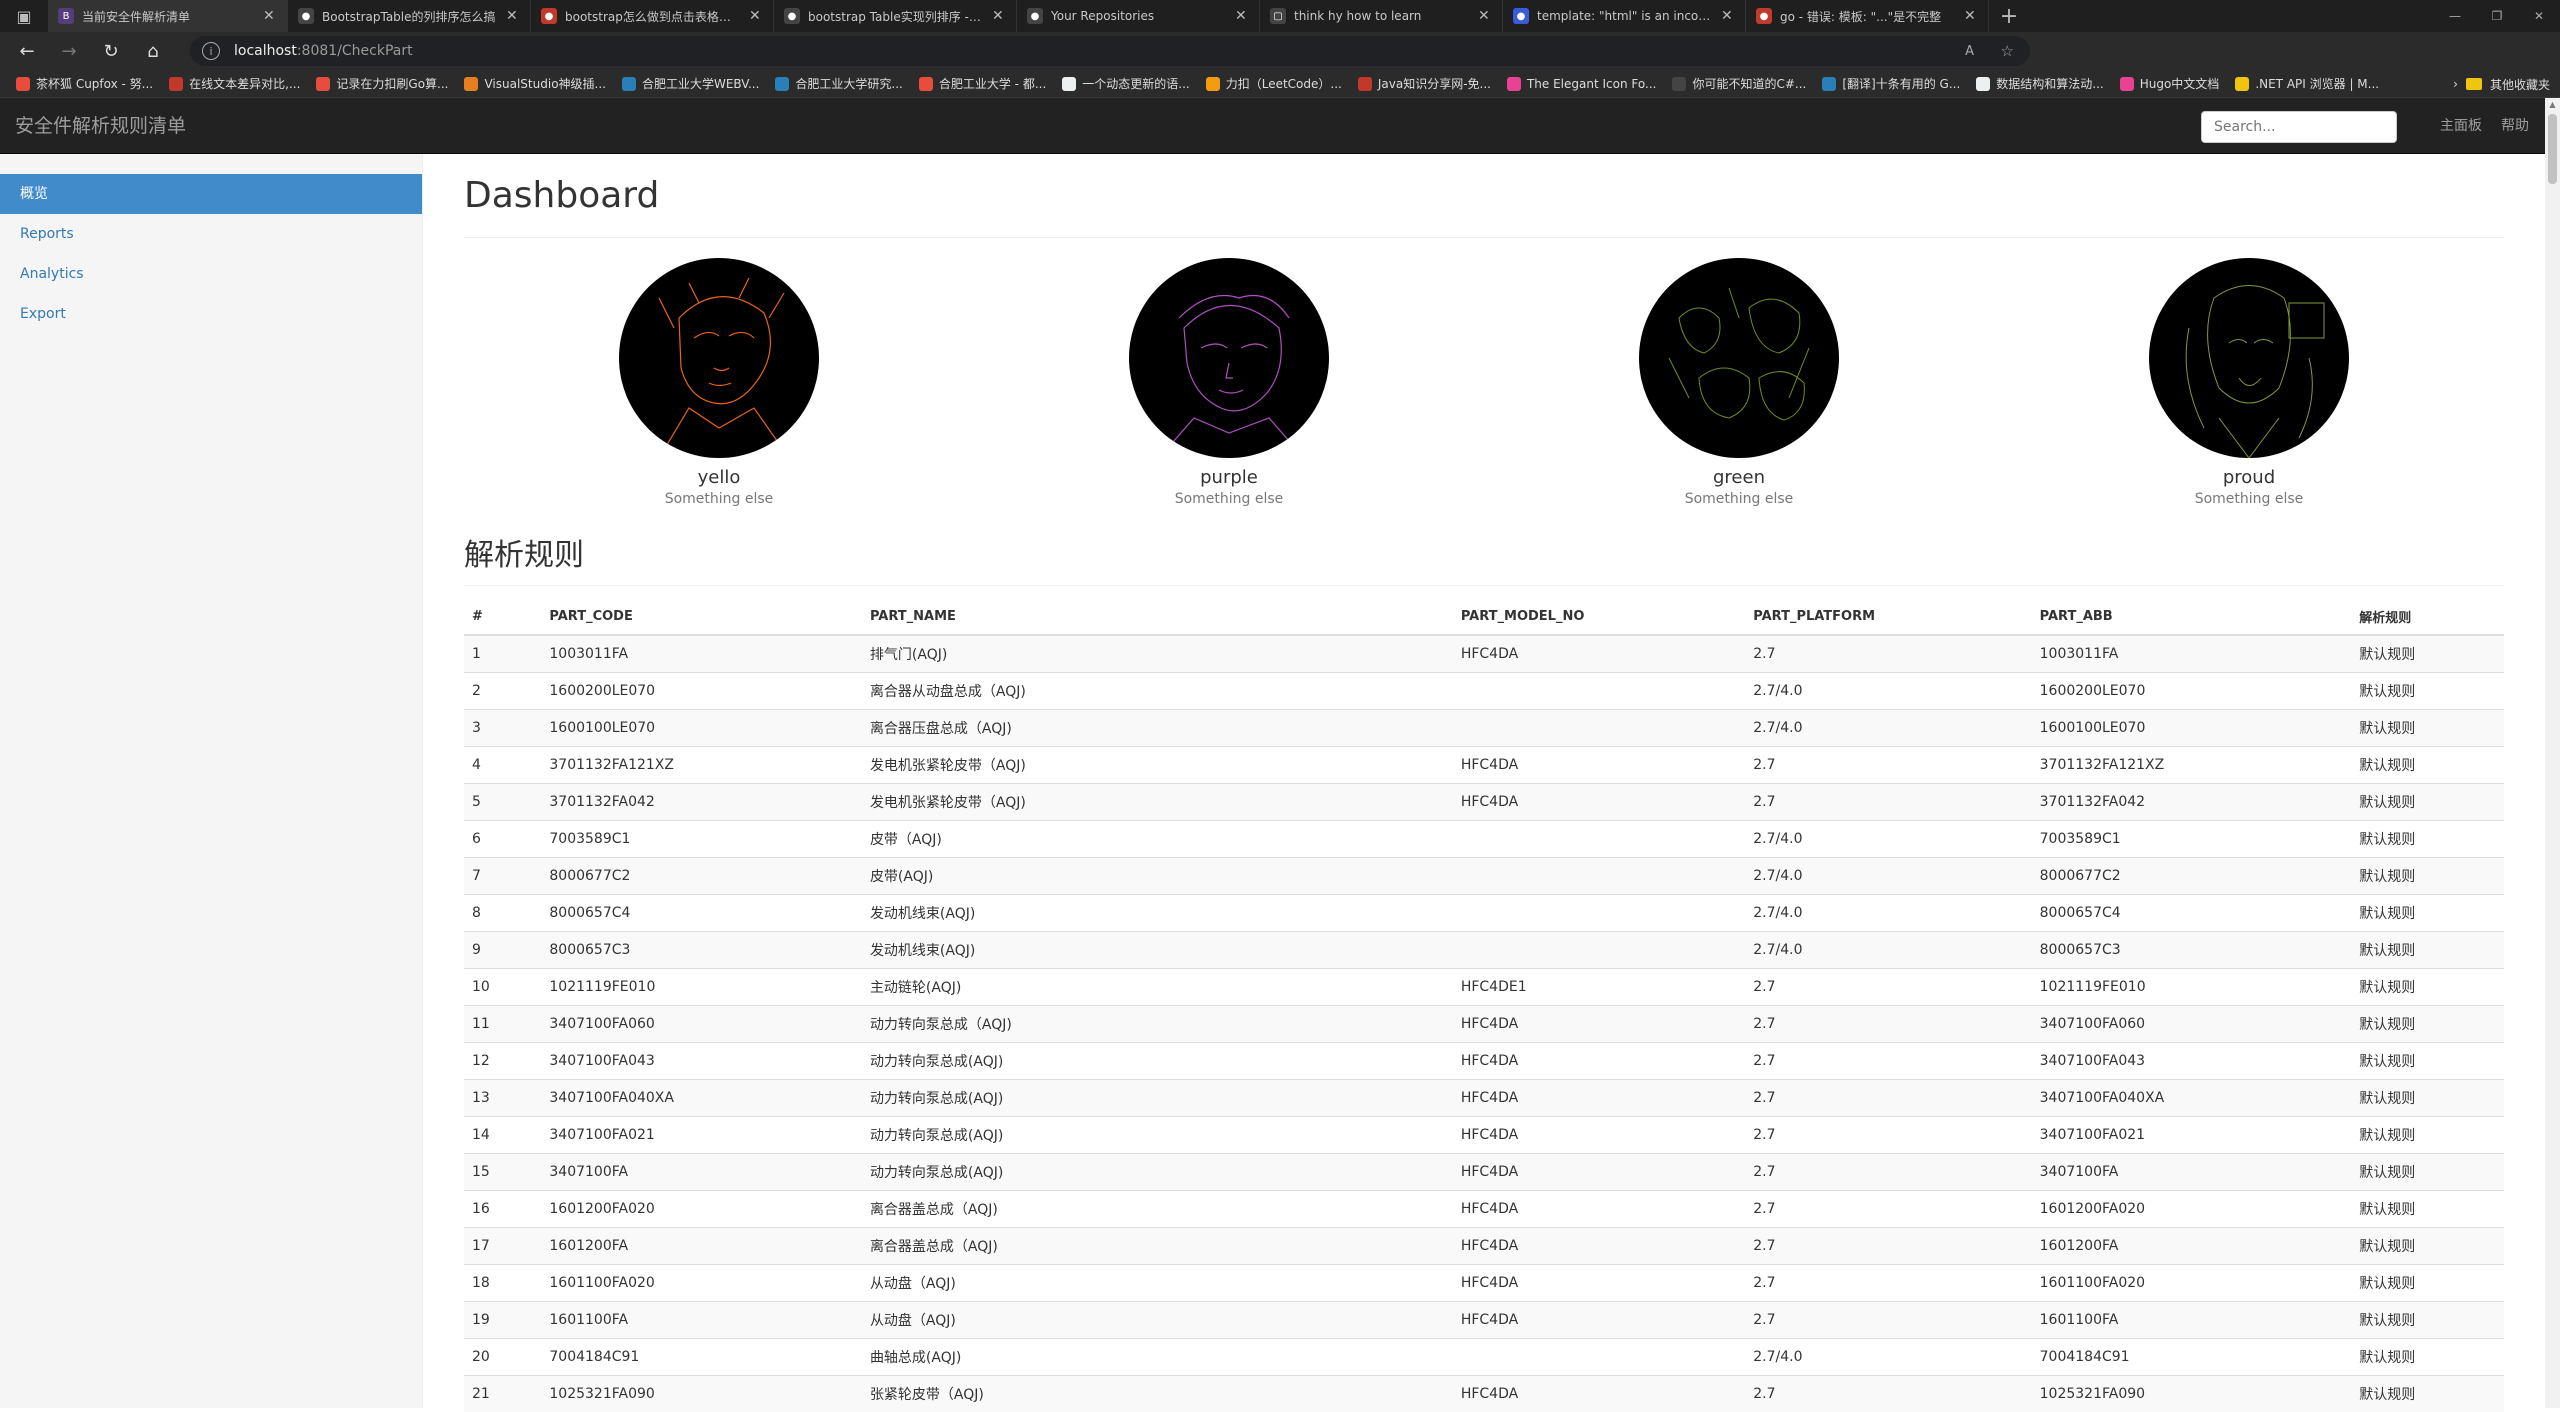 The image size is (2560, 1412). What do you see at coordinates (1157, 949) in the screenshot?
I see `table-cell: 发动机线束(AQJ)` at bounding box center [1157, 949].